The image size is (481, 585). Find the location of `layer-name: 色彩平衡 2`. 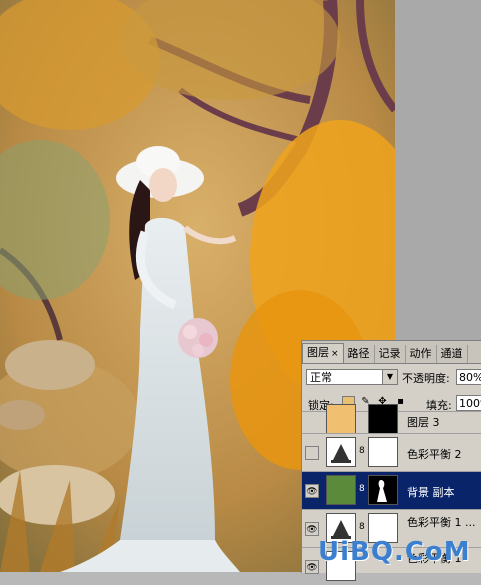

layer-name: 色彩平衡 2 is located at coordinates (434, 454).